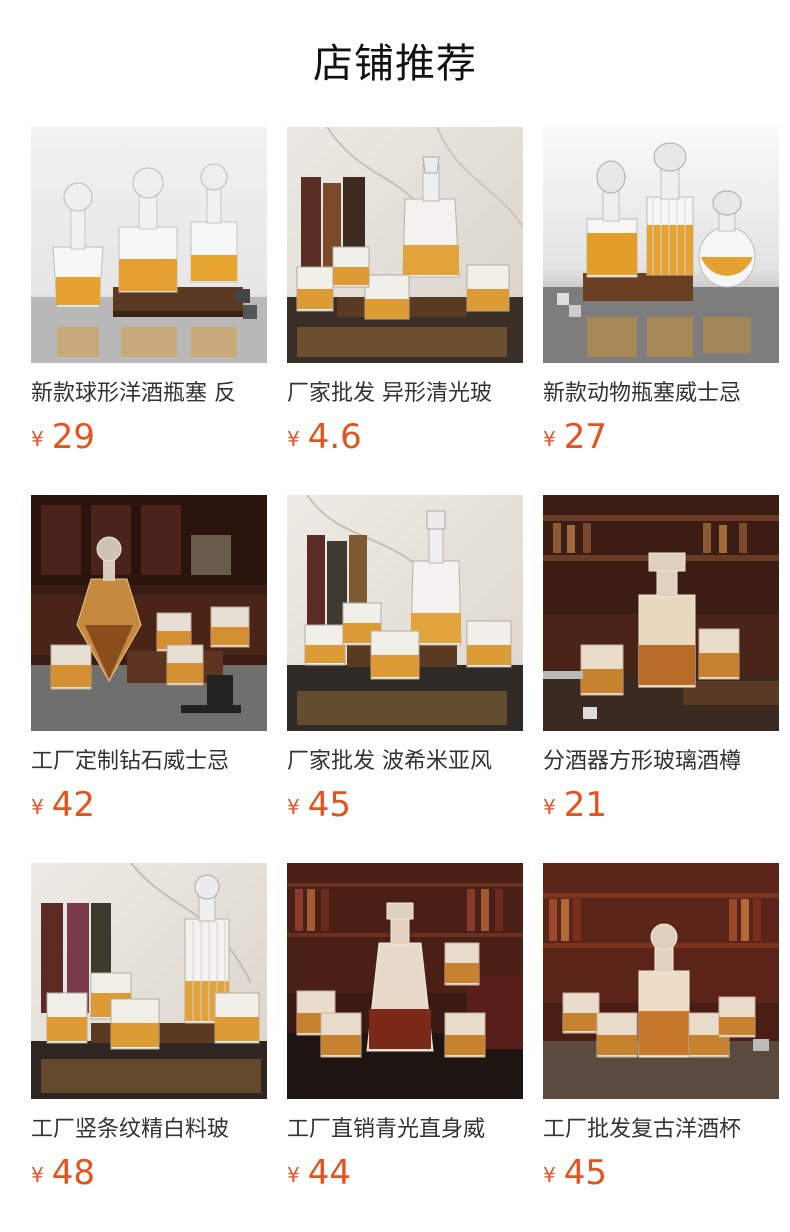 The height and width of the screenshot is (1232, 790). I want to click on product-price: ¥27, so click(575, 437).